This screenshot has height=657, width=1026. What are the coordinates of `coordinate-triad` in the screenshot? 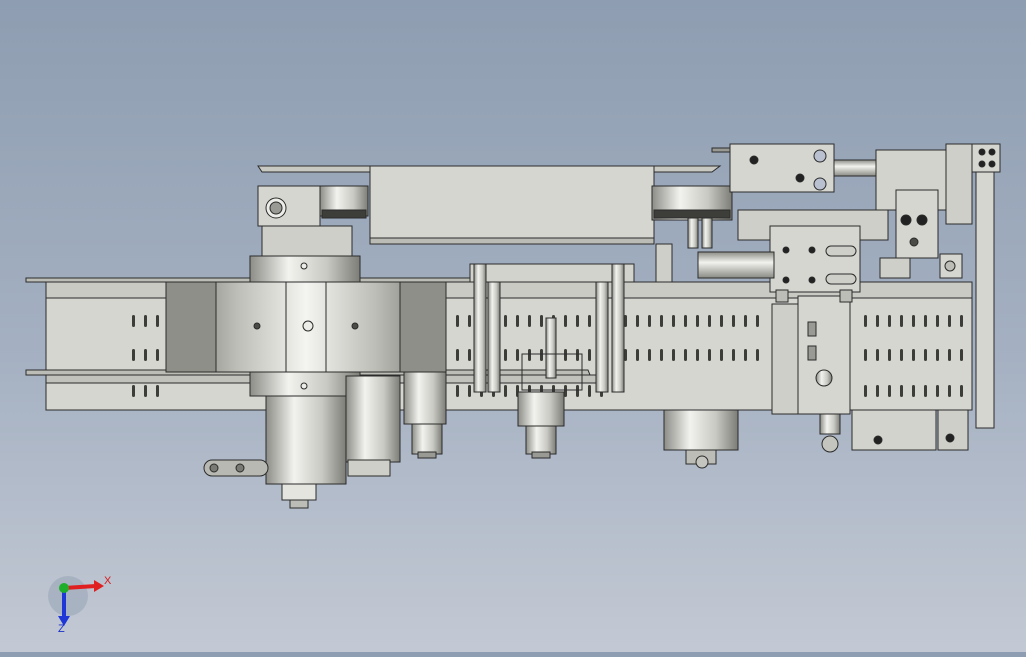 It's located at (76, 601).